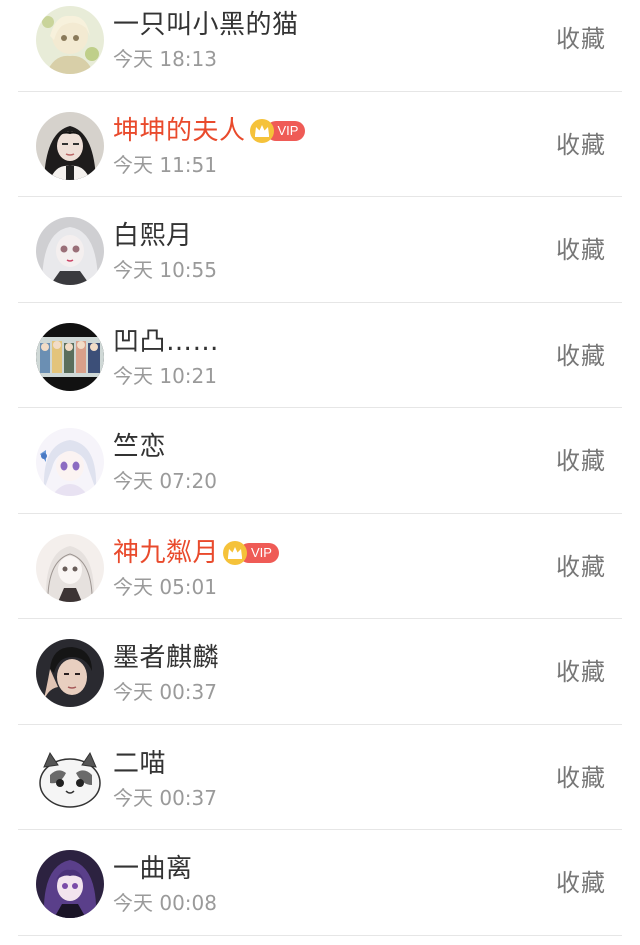 This screenshot has height=945, width=640. What do you see at coordinates (165, 164) in the screenshot?
I see `follow-time: 今天 11:51` at bounding box center [165, 164].